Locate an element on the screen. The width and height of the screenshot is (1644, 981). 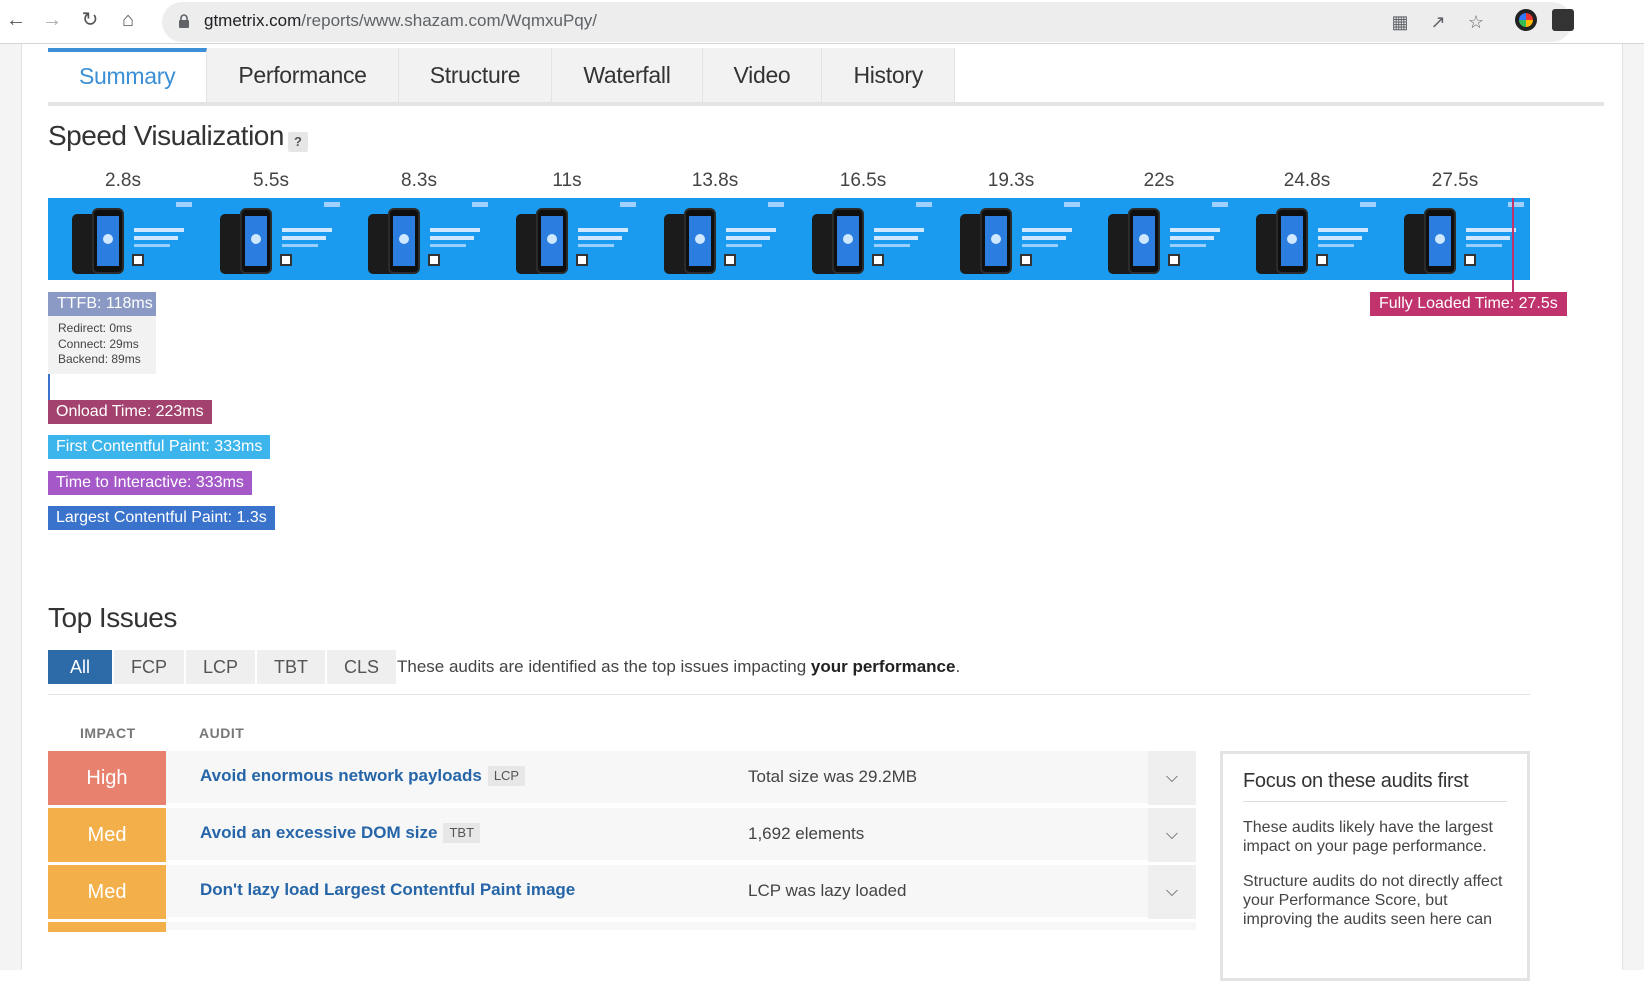
audit-value: LCP was lazy loaded is located at coordinates (827, 890).